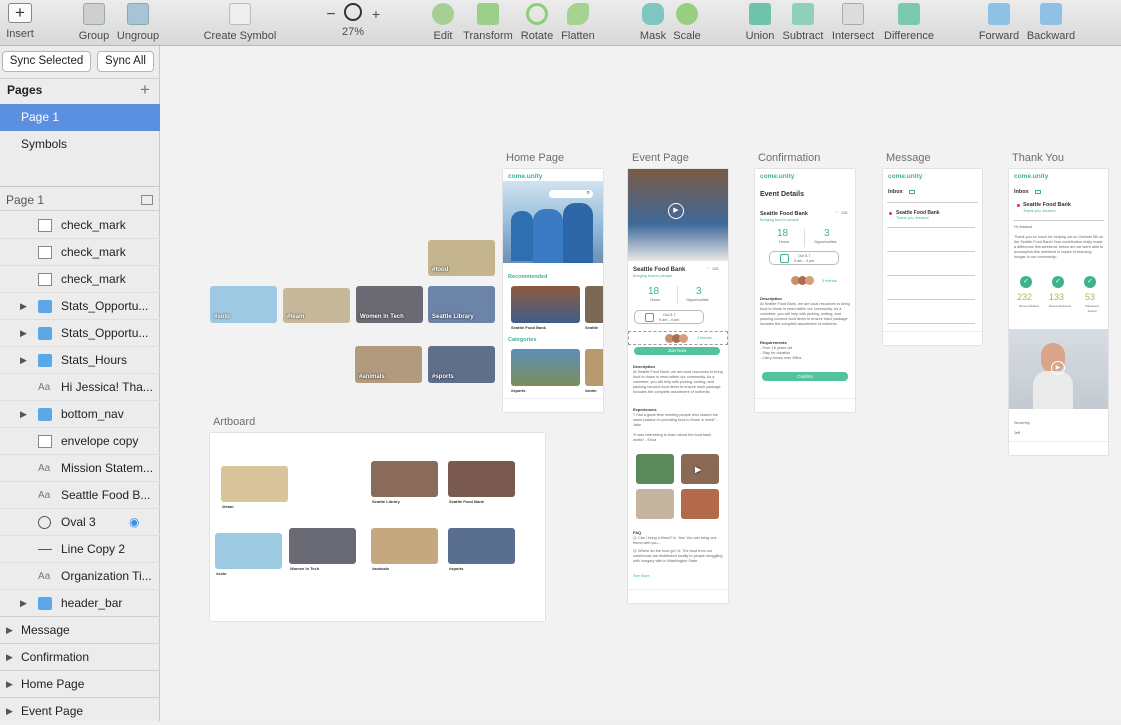  Describe the element at coordinates (80, 522) in the screenshot. I see `layer-row: Oval 3 ◉` at that location.